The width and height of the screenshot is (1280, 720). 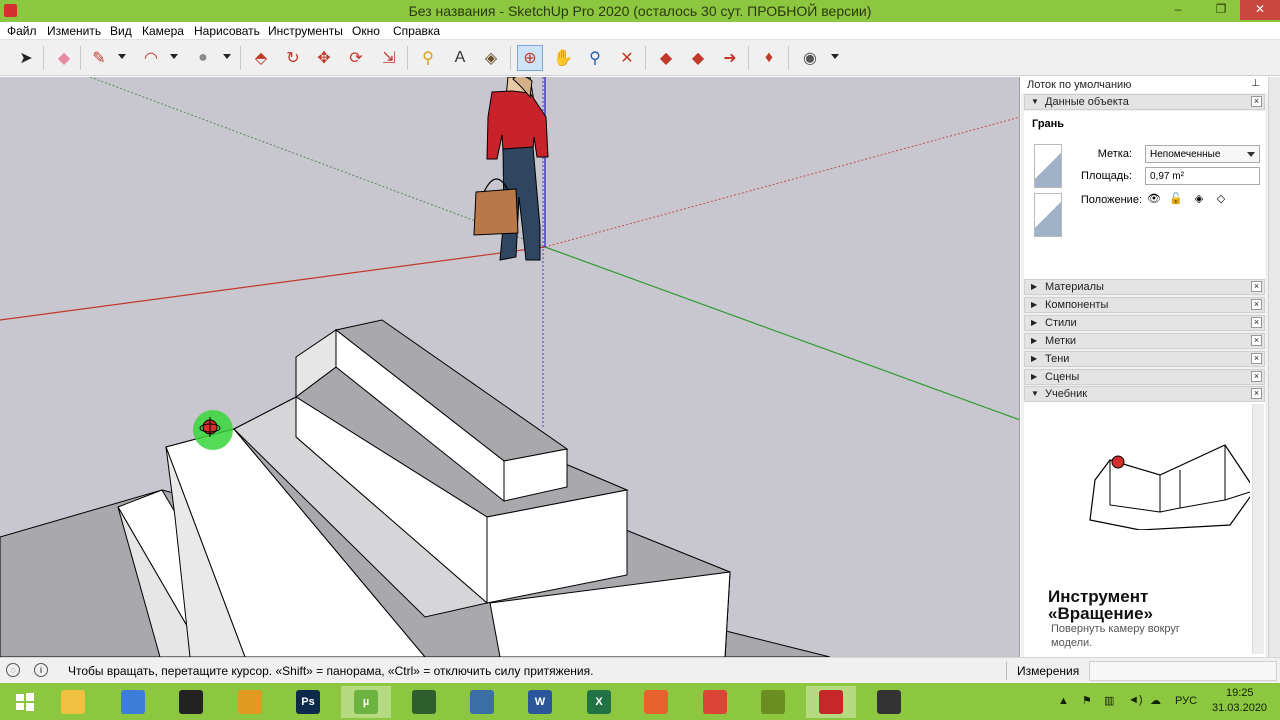 I want to click on archicad-taskbar-button, so click(x=250, y=702).